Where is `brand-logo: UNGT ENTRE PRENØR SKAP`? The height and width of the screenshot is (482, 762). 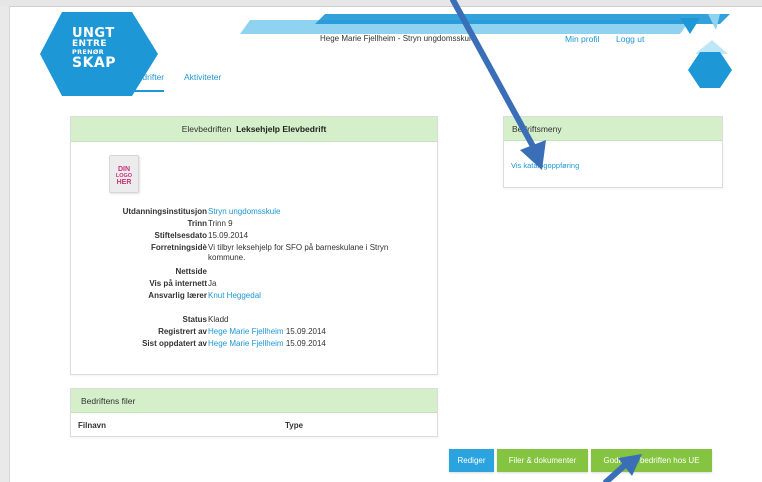 brand-logo: UNGT ENTRE PRENØR SKAP is located at coordinates (94, 48).